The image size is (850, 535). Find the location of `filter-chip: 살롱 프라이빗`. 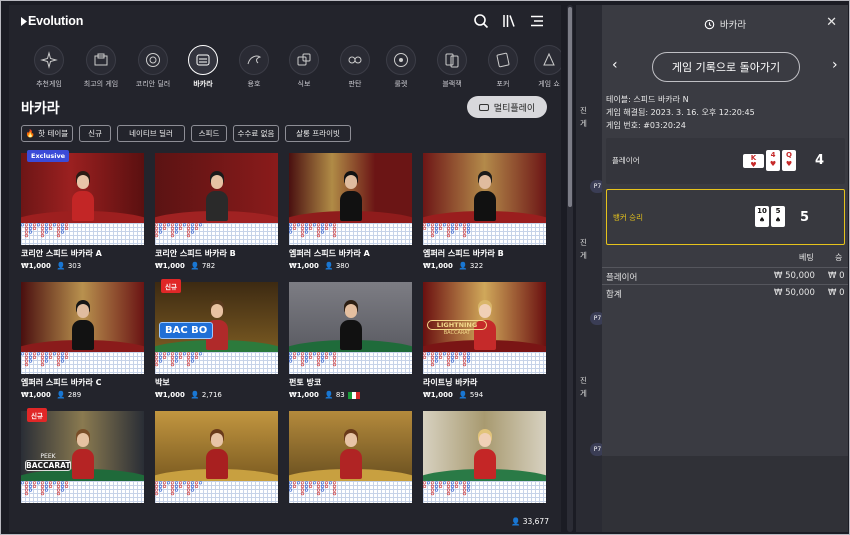

filter-chip: 살롱 프라이빗 is located at coordinates (318, 133).